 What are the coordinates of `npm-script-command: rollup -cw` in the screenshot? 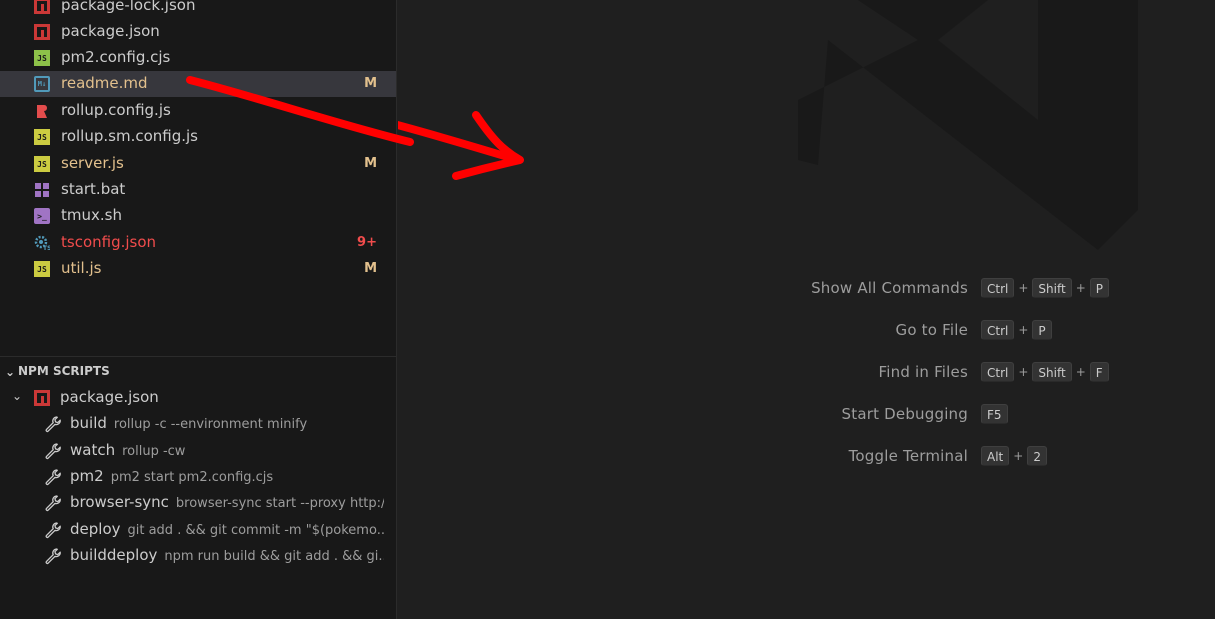 It's located at (154, 451).